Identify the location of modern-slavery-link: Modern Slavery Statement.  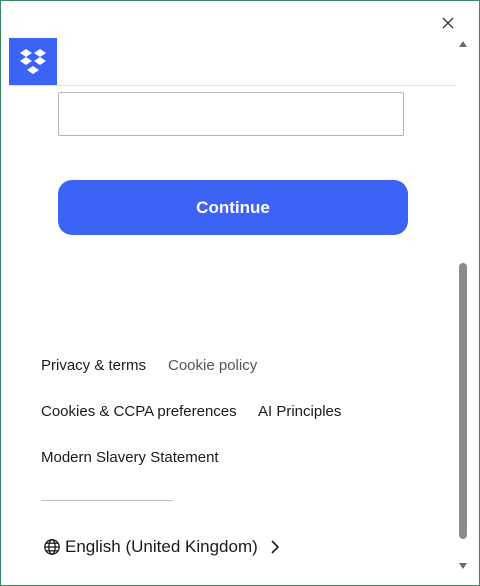
(130, 457).